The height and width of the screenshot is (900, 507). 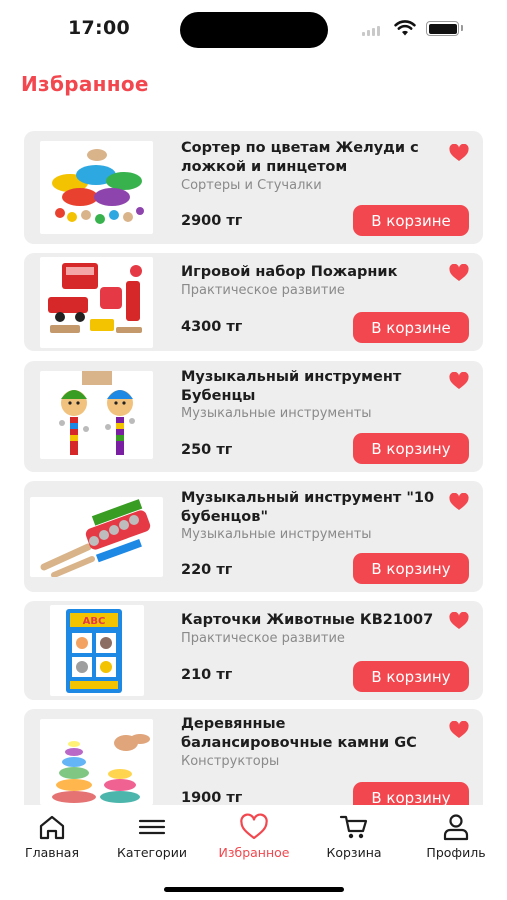 What do you see at coordinates (456, 827) in the screenshot?
I see `user-icon` at bounding box center [456, 827].